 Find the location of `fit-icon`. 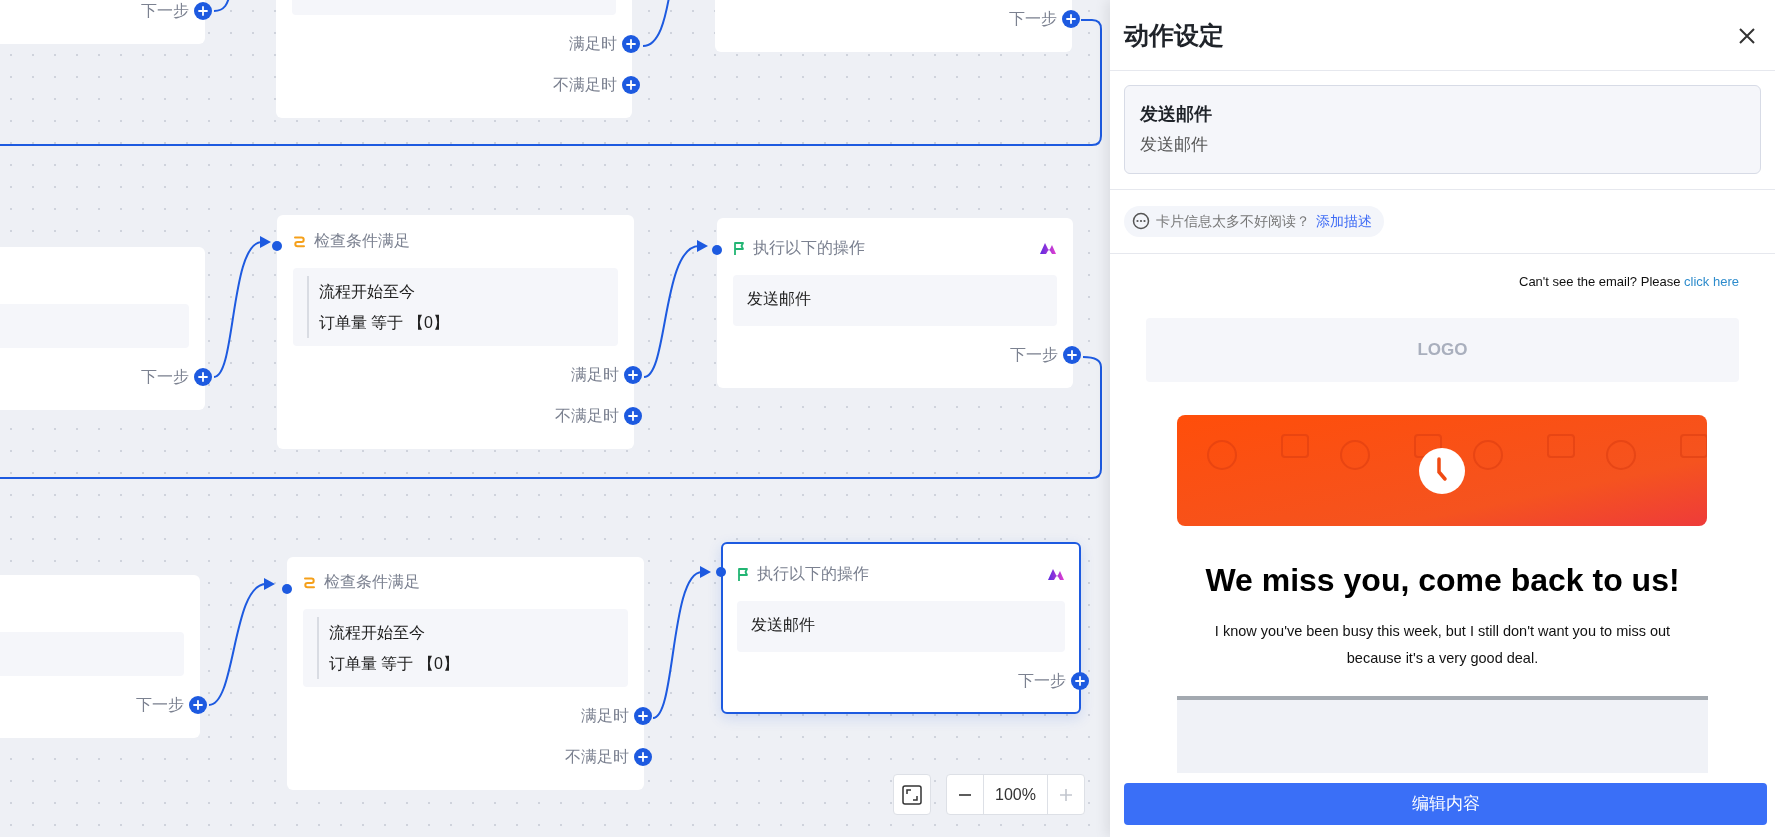

fit-icon is located at coordinates (912, 794).